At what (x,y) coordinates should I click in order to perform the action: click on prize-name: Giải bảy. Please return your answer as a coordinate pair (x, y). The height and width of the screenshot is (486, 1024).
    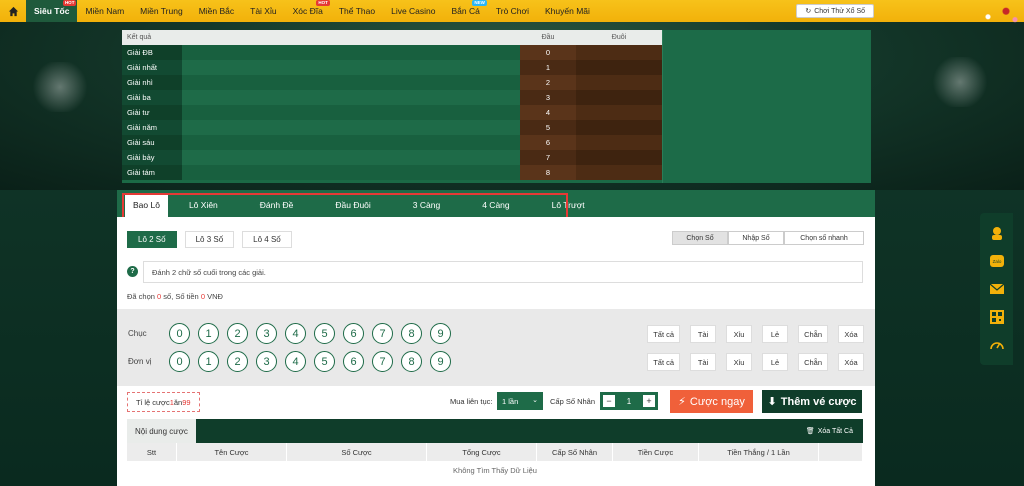
    Looking at the image, I should click on (321, 157).